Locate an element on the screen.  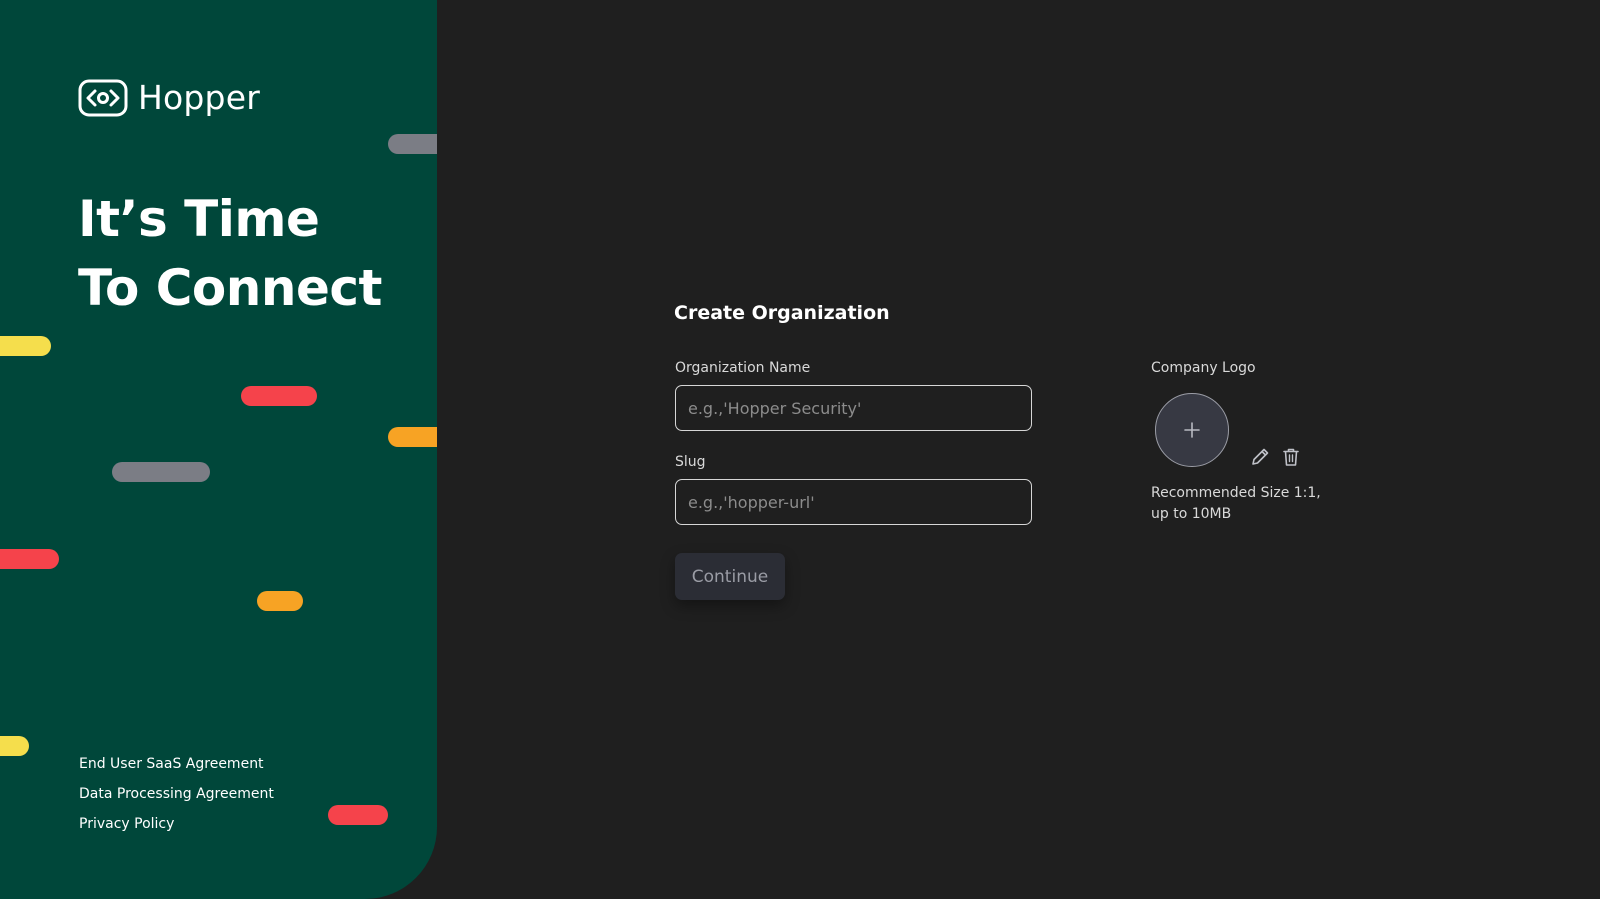
saas-agreement-link: End User SaaS Agreement is located at coordinates (176, 764).